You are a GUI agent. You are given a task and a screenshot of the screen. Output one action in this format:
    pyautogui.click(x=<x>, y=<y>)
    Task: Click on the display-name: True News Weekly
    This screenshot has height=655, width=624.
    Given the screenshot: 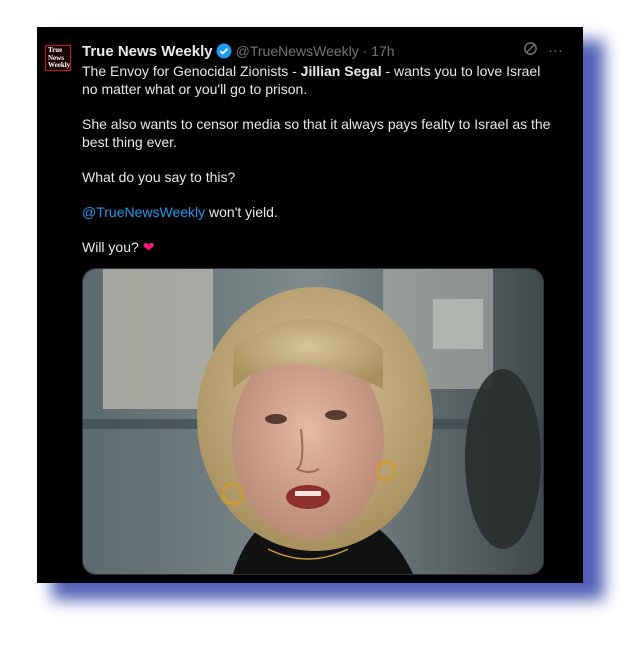 What is the action you would take?
    pyautogui.click(x=147, y=51)
    